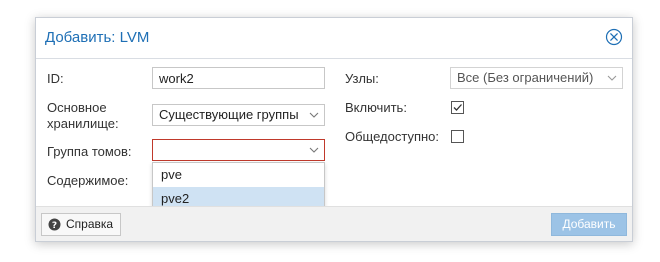 Image resolution: width=660 pixels, height=262 pixels. I want to click on add-button: Добавить, so click(589, 224).